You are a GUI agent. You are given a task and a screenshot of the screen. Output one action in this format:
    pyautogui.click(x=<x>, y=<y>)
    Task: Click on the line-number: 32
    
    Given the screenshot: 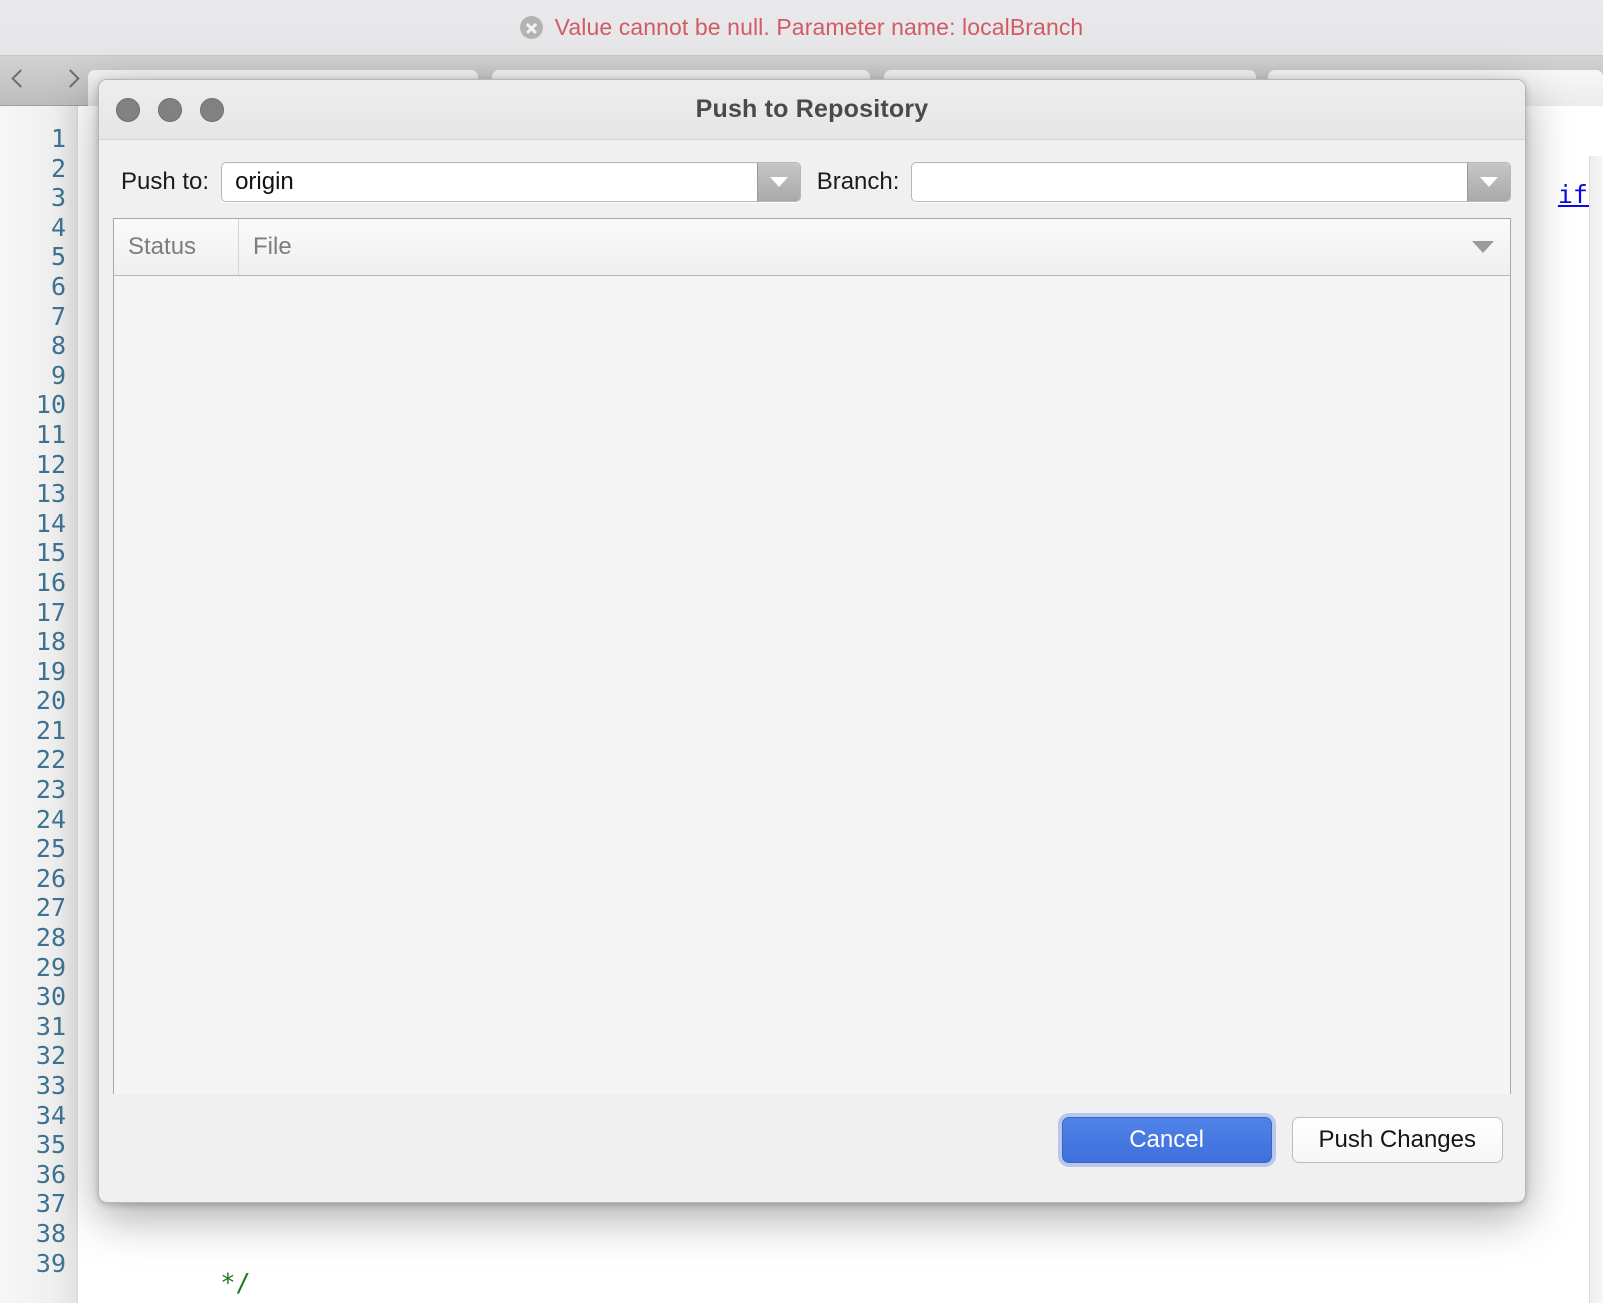 What is the action you would take?
    pyautogui.click(x=50, y=1056)
    